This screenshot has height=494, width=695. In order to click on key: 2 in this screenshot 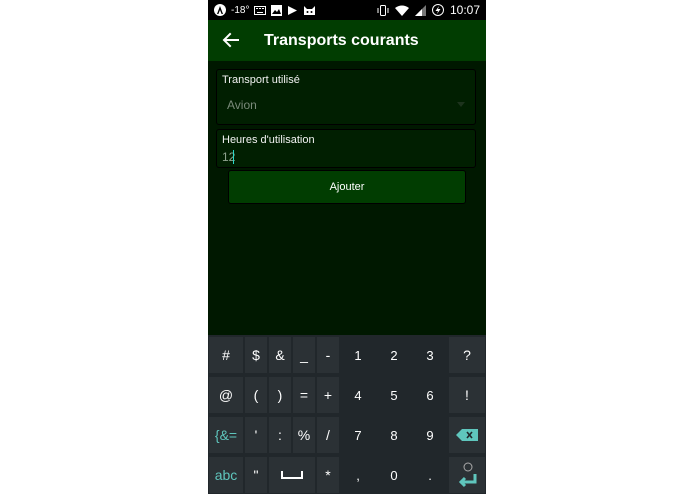, I will do `click(394, 355)`.